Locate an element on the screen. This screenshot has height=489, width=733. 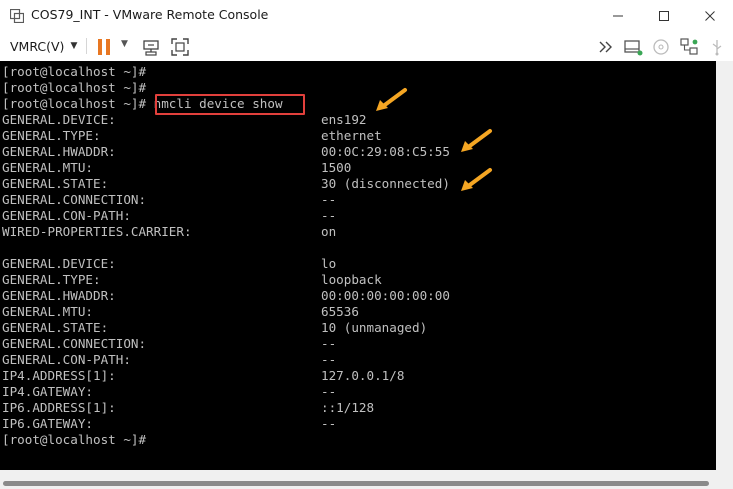
terminal-line-value: loopback is located at coordinates (351, 279).